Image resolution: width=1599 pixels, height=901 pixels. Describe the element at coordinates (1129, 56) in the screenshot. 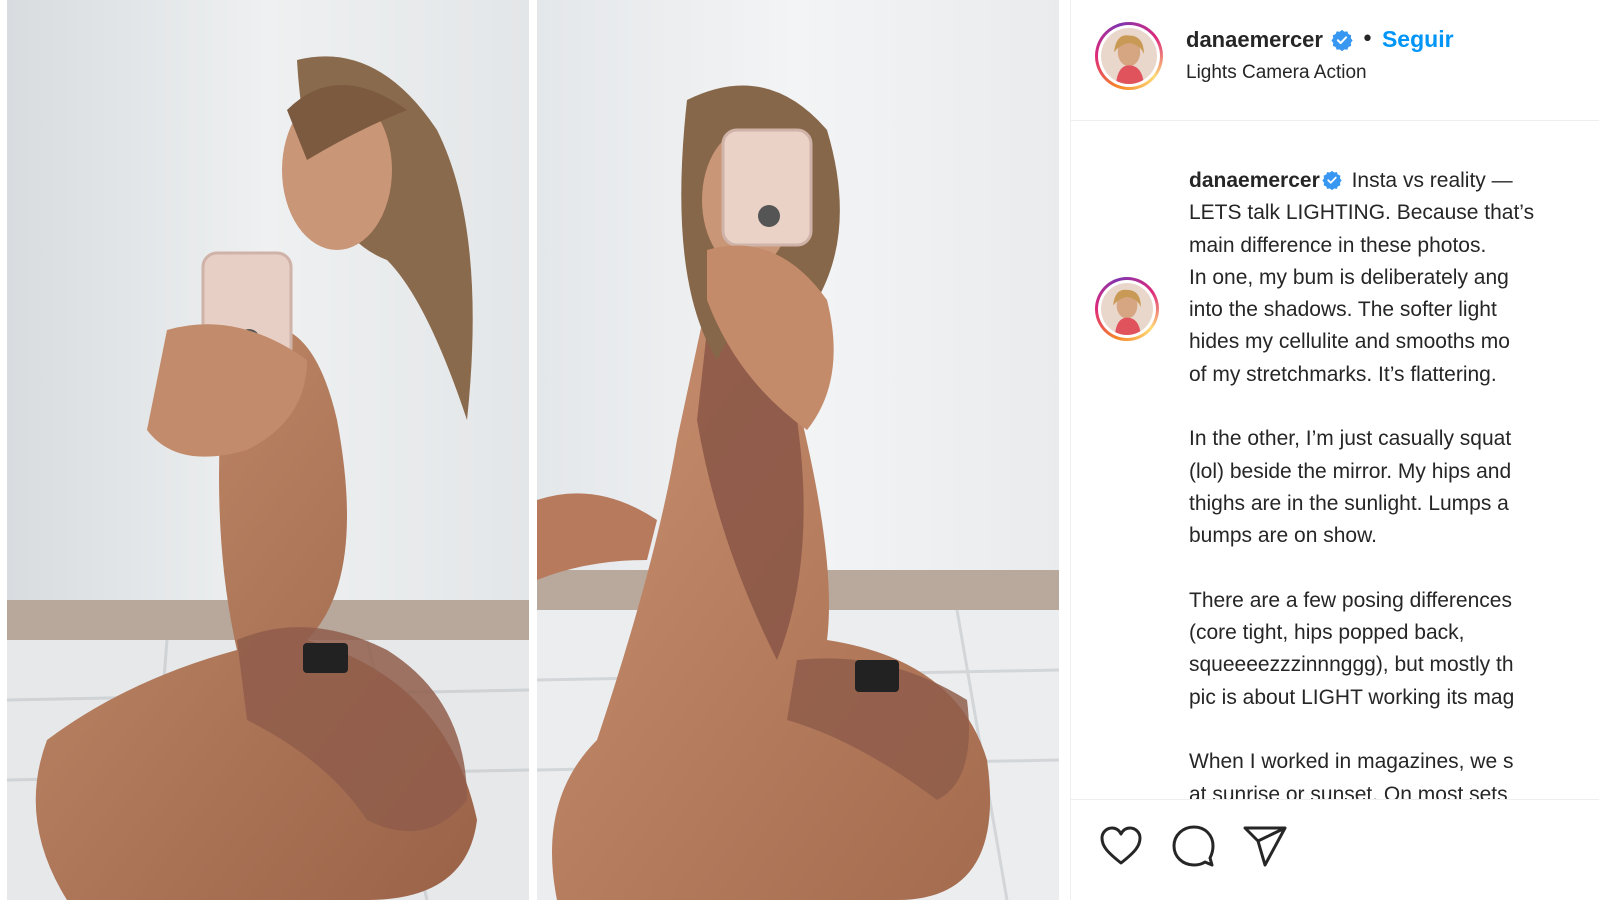

I see `avatar` at that location.